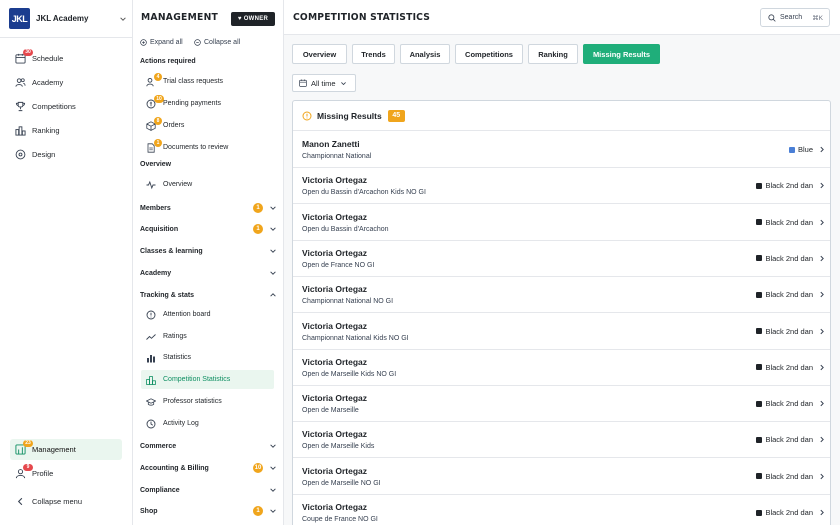 The width and height of the screenshot is (840, 525). What do you see at coordinates (373, 54) in the screenshot?
I see `tab-trends: Trends` at bounding box center [373, 54].